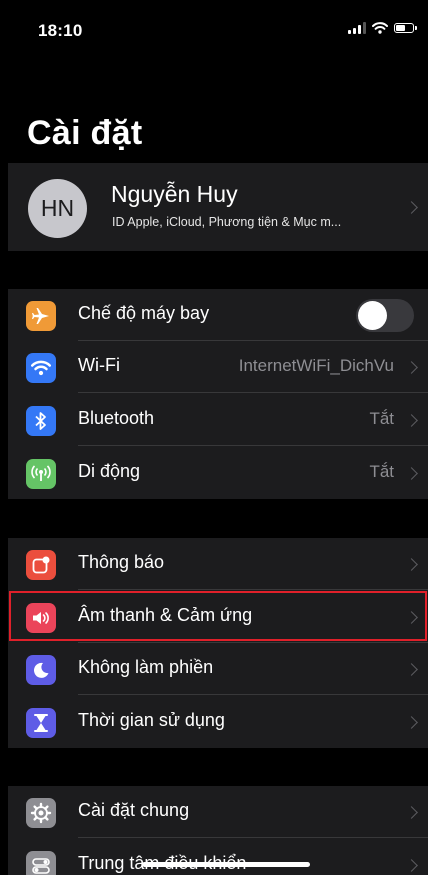  I want to click on notifications-row: Thông báo, so click(218, 564).